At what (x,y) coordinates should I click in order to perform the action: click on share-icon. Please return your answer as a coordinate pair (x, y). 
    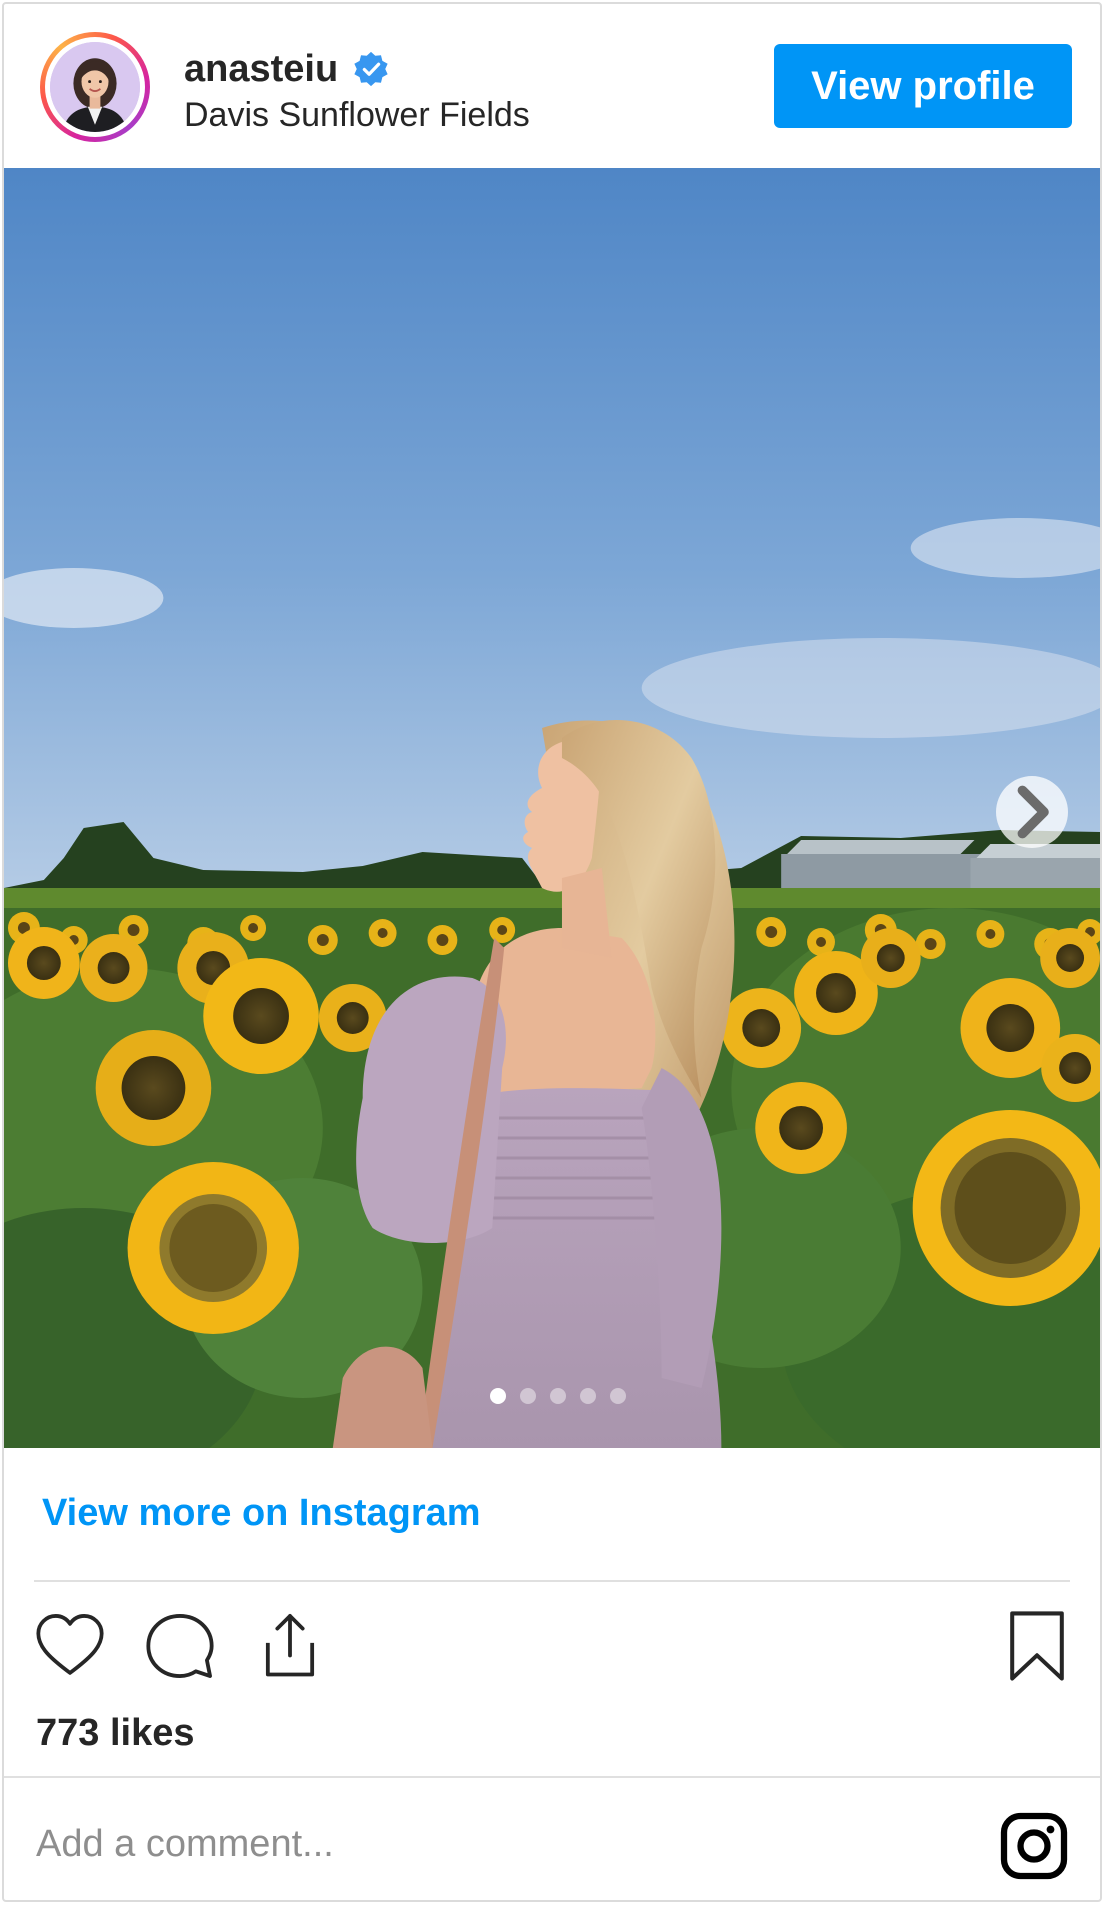
    Looking at the image, I should click on (290, 1646).